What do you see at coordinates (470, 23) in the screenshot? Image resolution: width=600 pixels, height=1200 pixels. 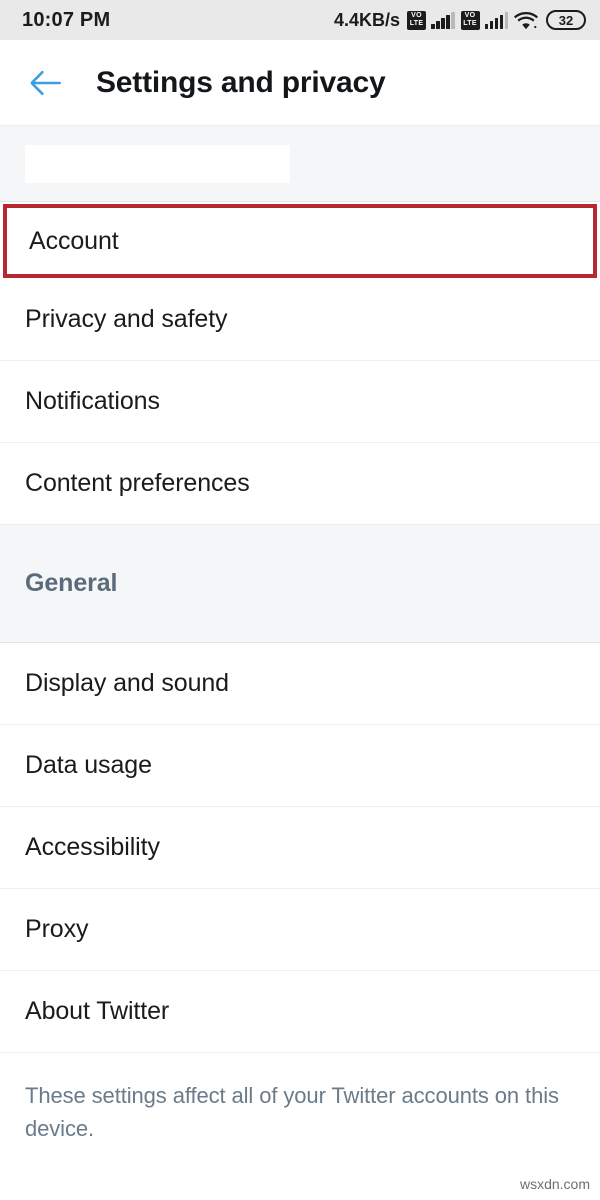 I see `volte-icon-2-bottom-text: LTE` at bounding box center [470, 23].